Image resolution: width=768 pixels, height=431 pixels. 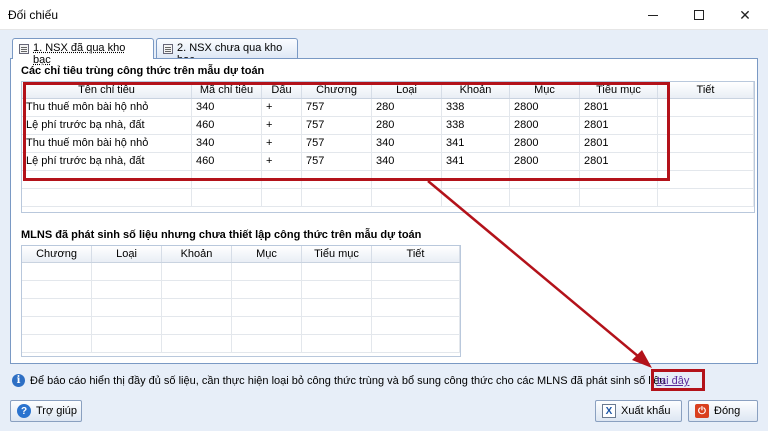 I want to click on col-header: Tiểu mục, so click(x=337, y=254).